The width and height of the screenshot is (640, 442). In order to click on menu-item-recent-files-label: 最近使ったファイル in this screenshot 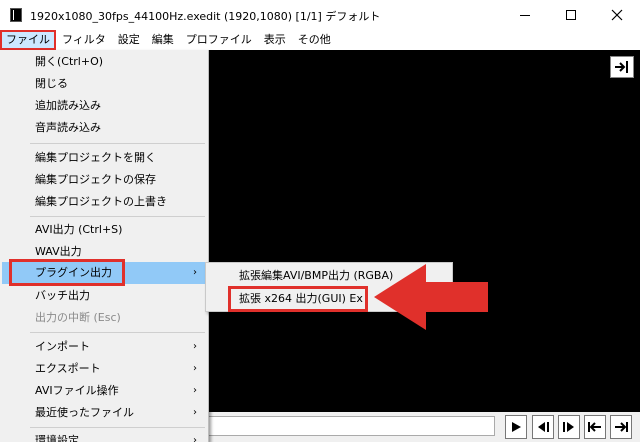, I will do `click(84, 412)`.